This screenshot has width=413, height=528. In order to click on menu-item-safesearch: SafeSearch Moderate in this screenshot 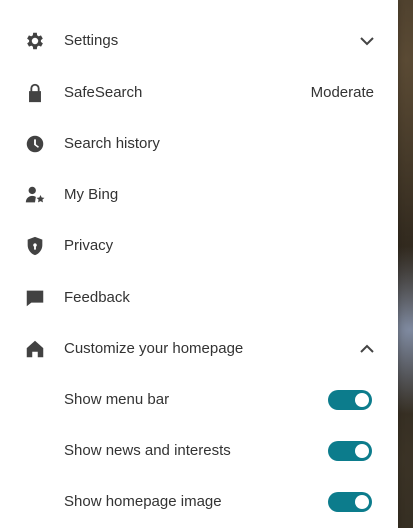, I will do `click(199, 92)`.